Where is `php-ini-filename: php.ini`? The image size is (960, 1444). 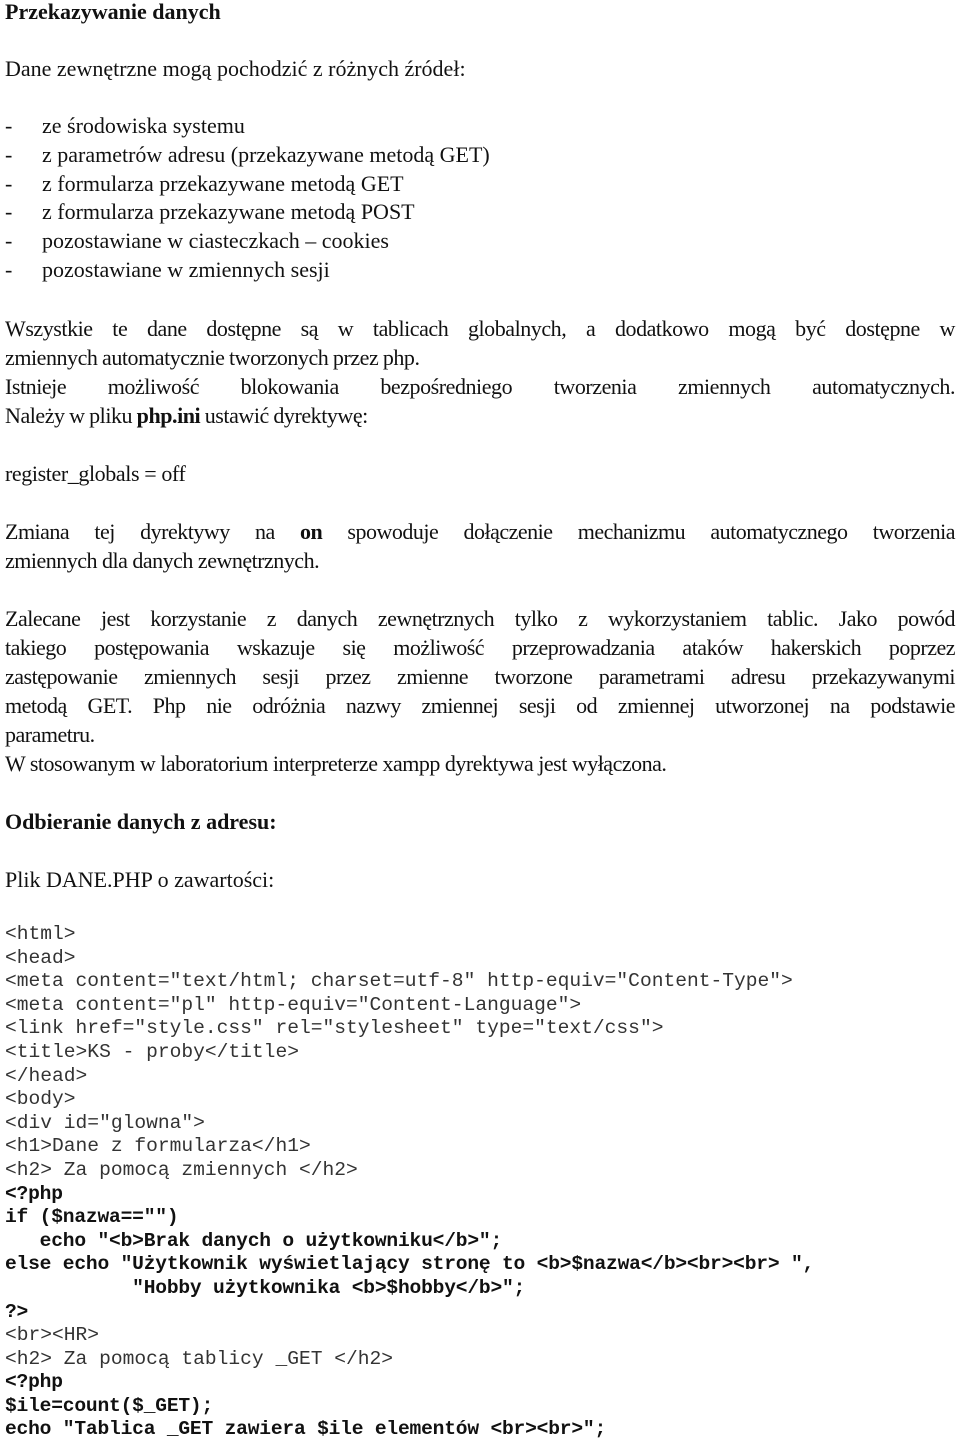 php-ini-filename: php.ini is located at coordinates (168, 415).